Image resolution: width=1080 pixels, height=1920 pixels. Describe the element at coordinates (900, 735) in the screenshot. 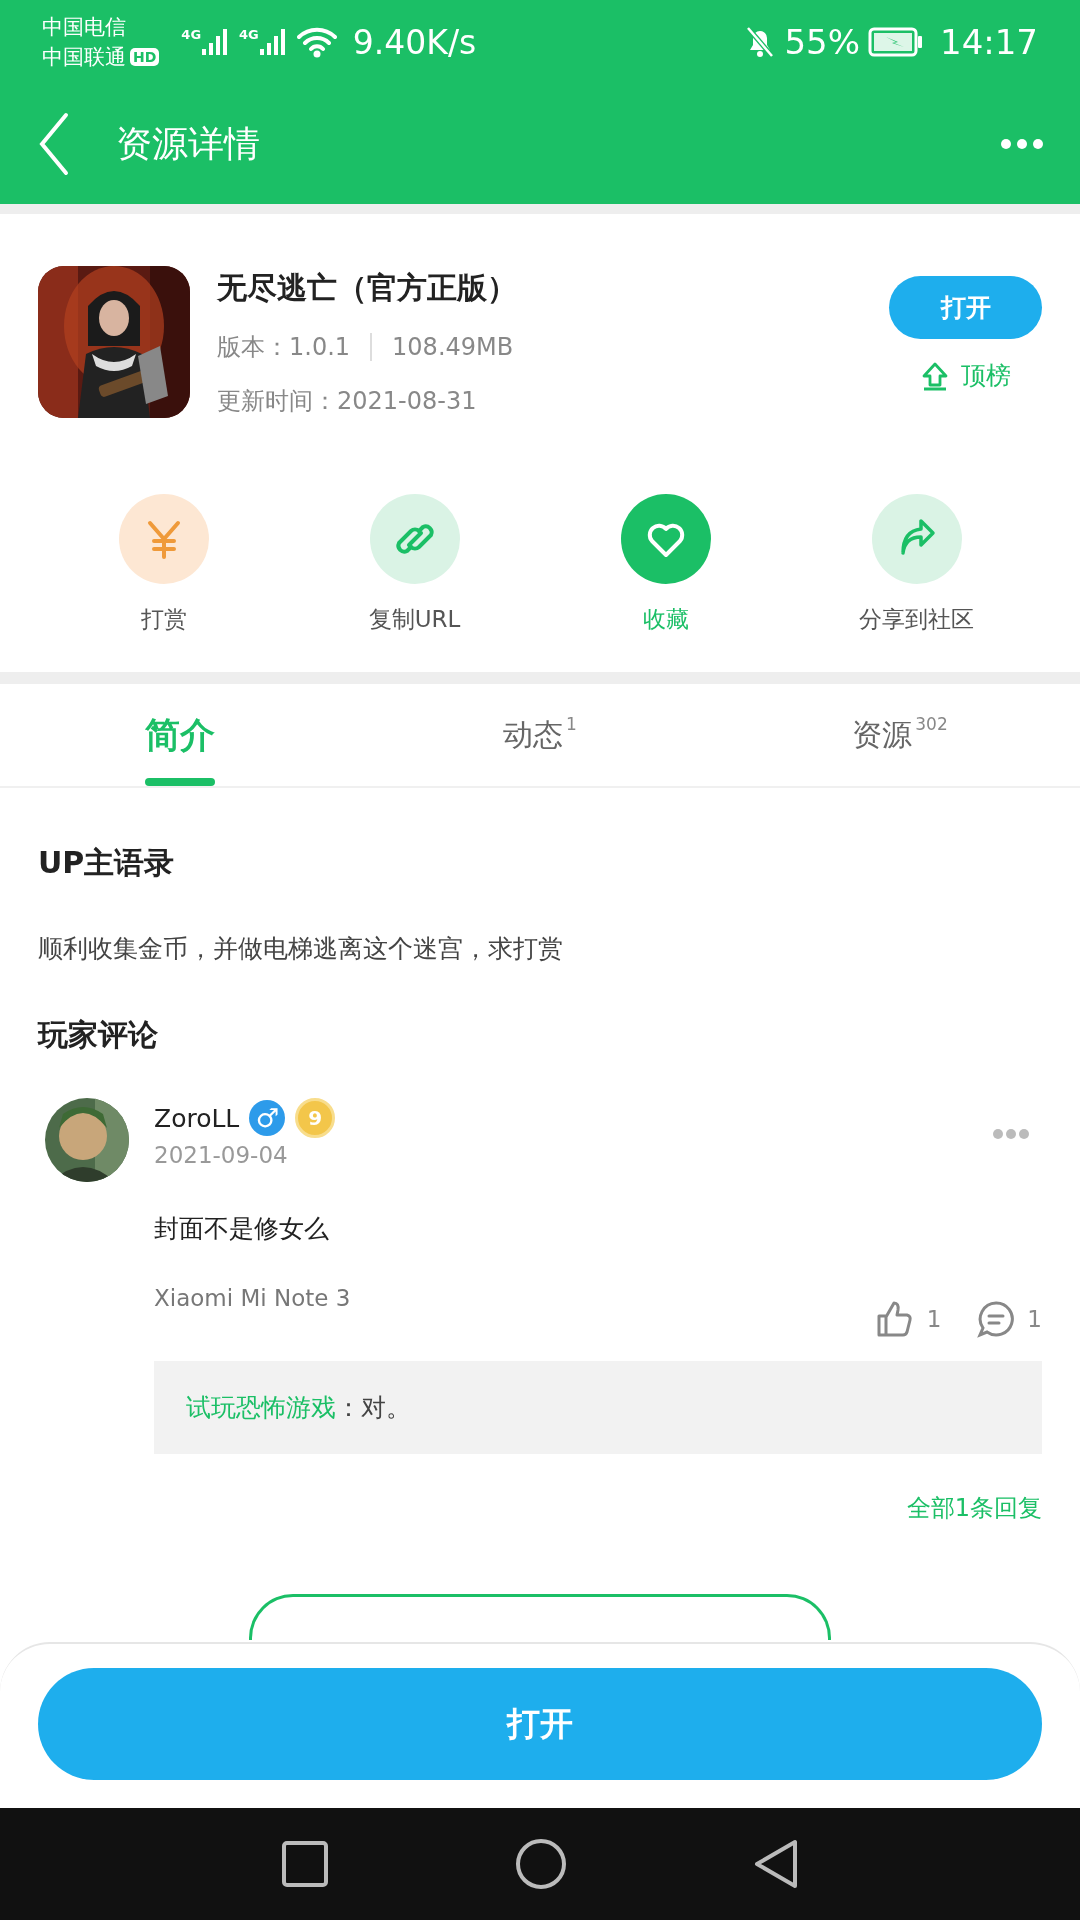

I see `tab: 资源$^{302}$` at that location.